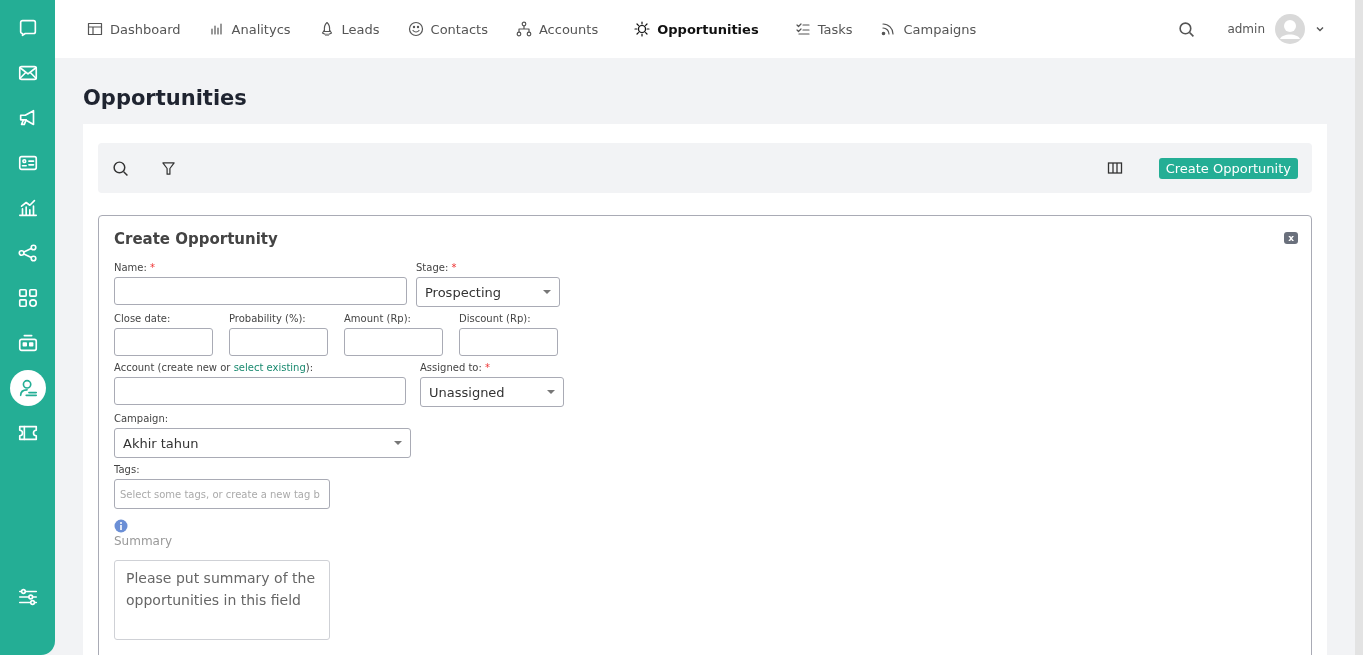 This screenshot has height=655, width=1363. What do you see at coordinates (95, 29) in the screenshot?
I see `dashboard-icon` at bounding box center [95, 29].